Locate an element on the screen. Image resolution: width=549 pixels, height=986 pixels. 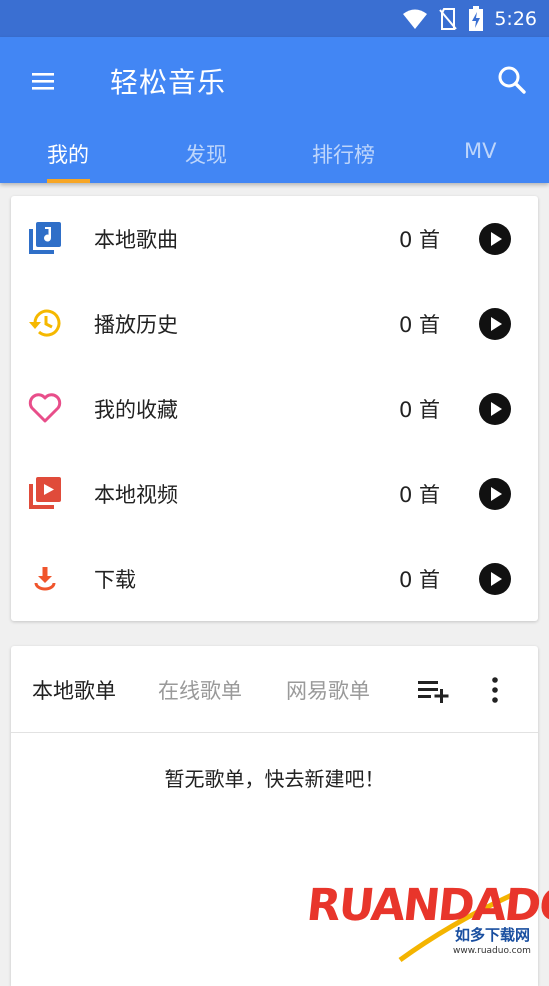
tab-discover: 发现 is located at coordinates (206, 154).